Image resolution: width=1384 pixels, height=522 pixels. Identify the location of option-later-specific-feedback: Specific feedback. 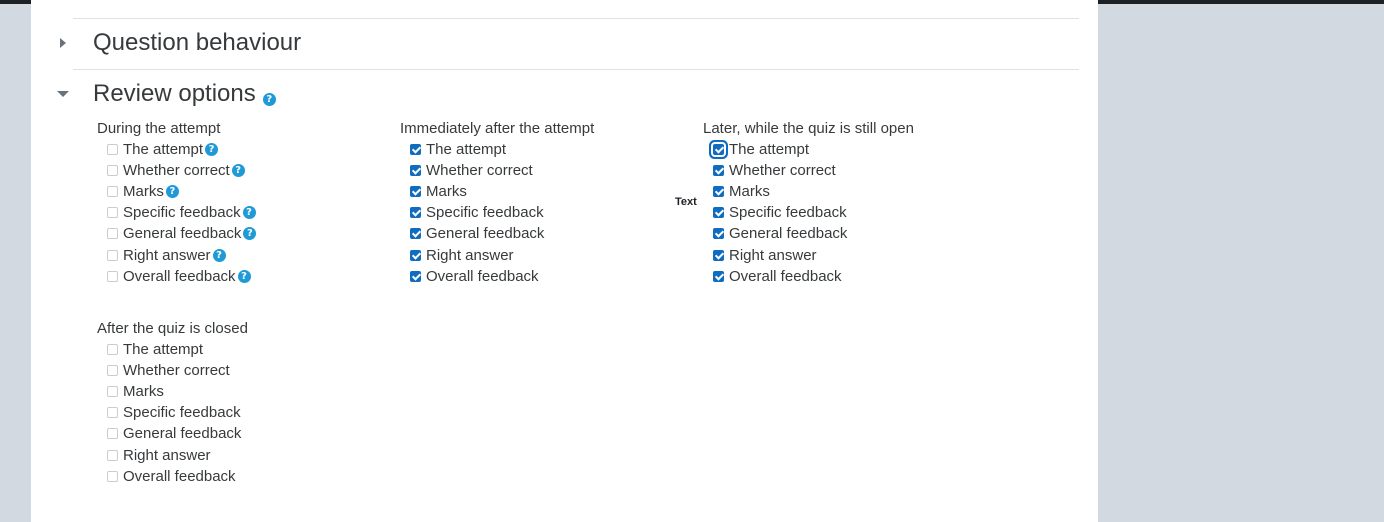
(813, 212).